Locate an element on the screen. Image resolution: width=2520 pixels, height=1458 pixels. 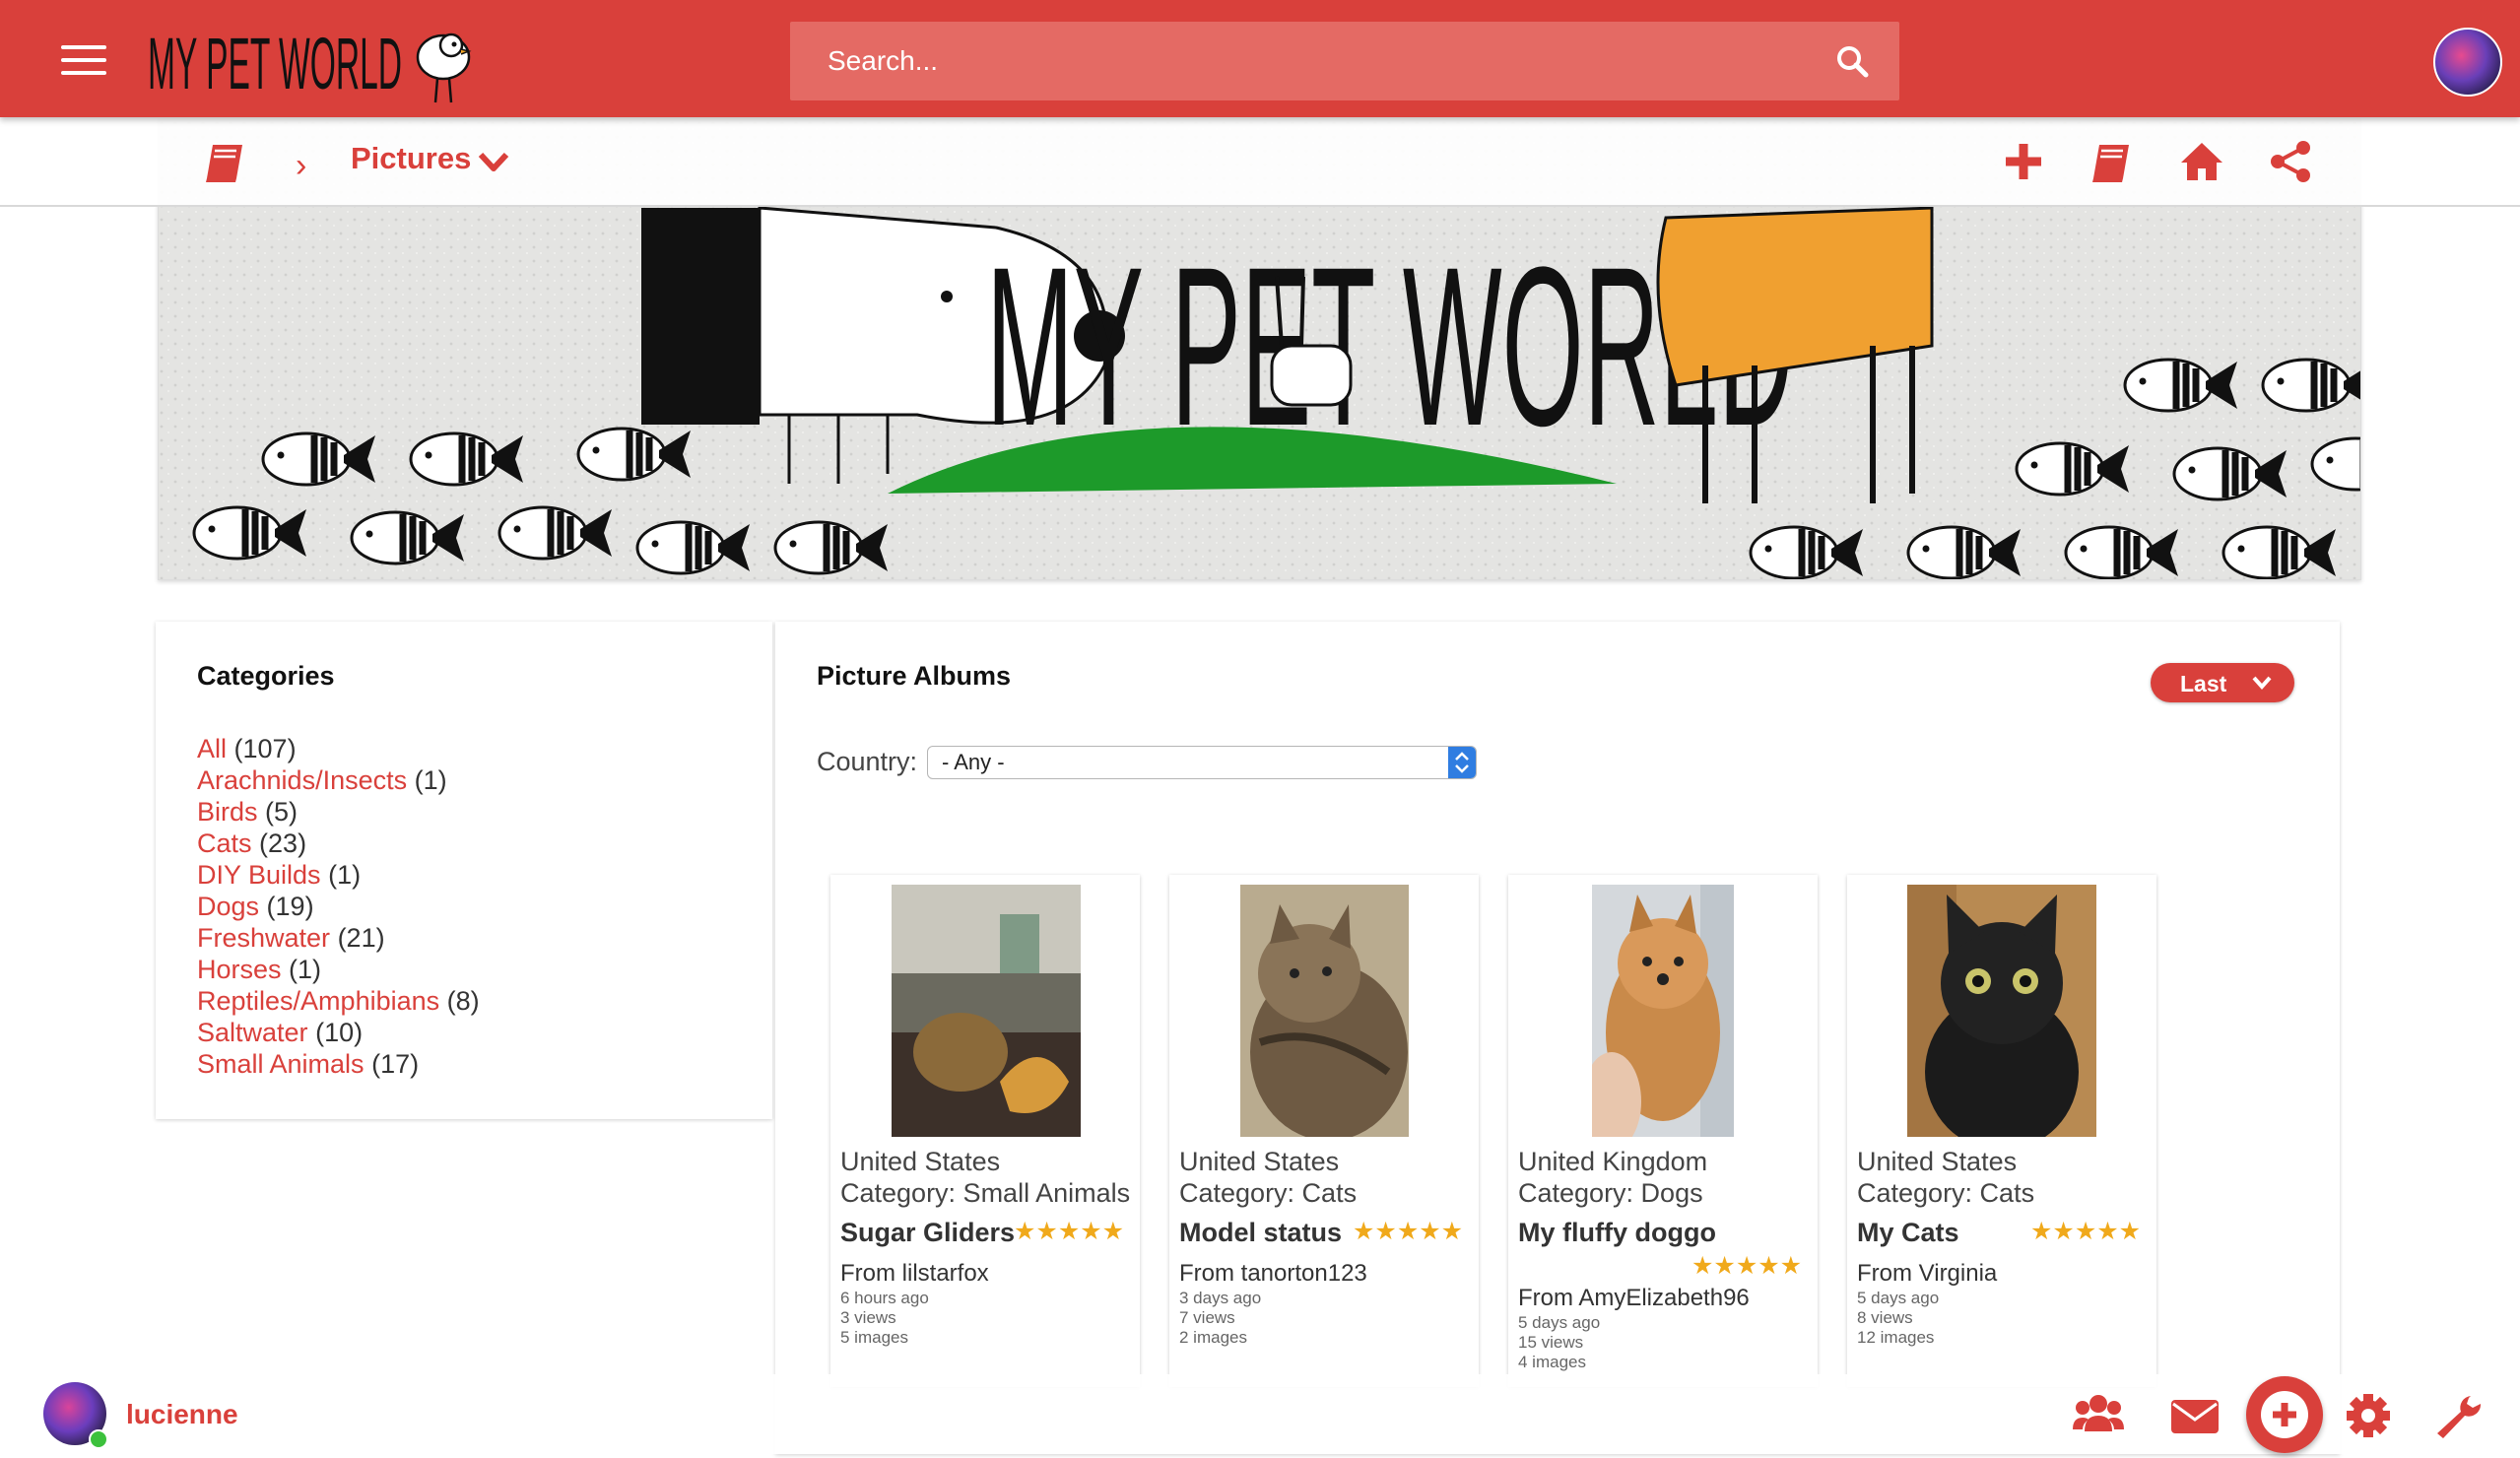
category-link: Horses is located at coordinates (239, 969).